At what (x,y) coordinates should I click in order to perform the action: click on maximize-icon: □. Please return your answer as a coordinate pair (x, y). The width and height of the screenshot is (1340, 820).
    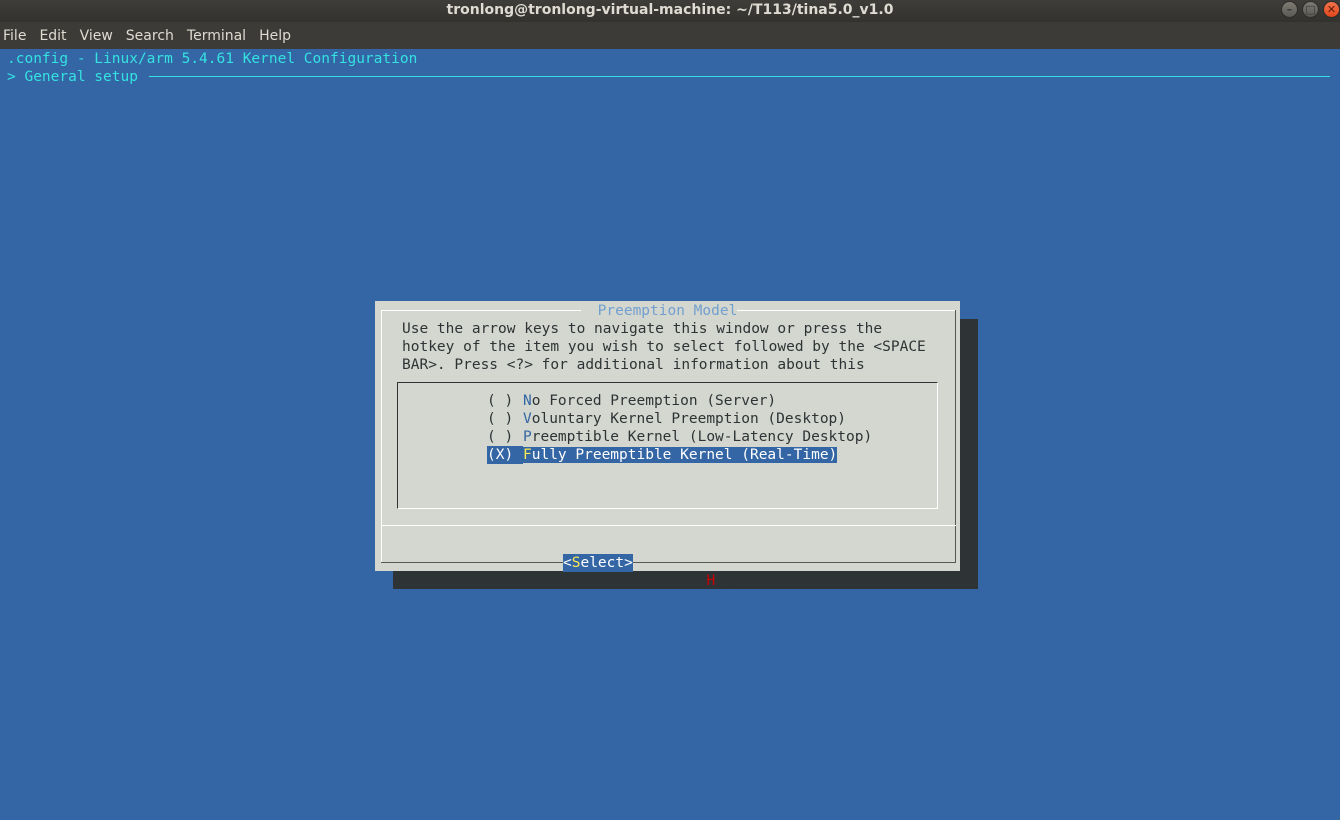
    Looking at the image, I should click on (1310, 9).